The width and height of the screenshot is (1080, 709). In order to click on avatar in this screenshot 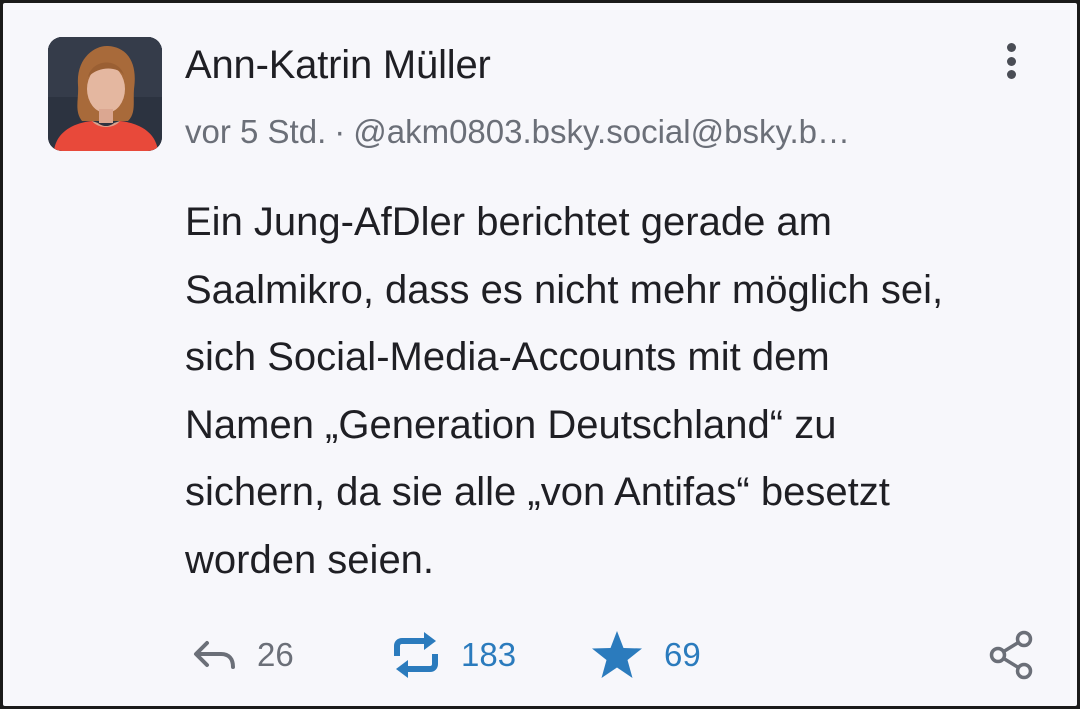, I will do `click(105, 94)`.